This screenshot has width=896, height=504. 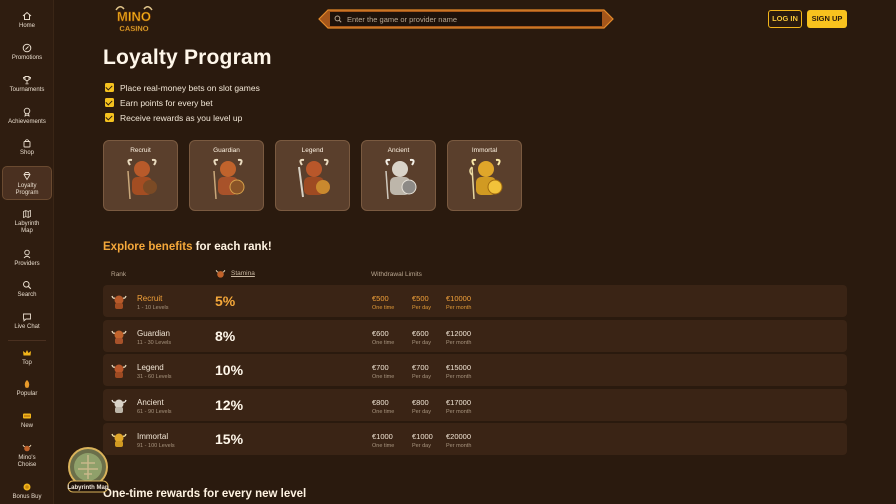 I want to click on checklist-item: Earn points for every bet, so click(x=182, y=102).